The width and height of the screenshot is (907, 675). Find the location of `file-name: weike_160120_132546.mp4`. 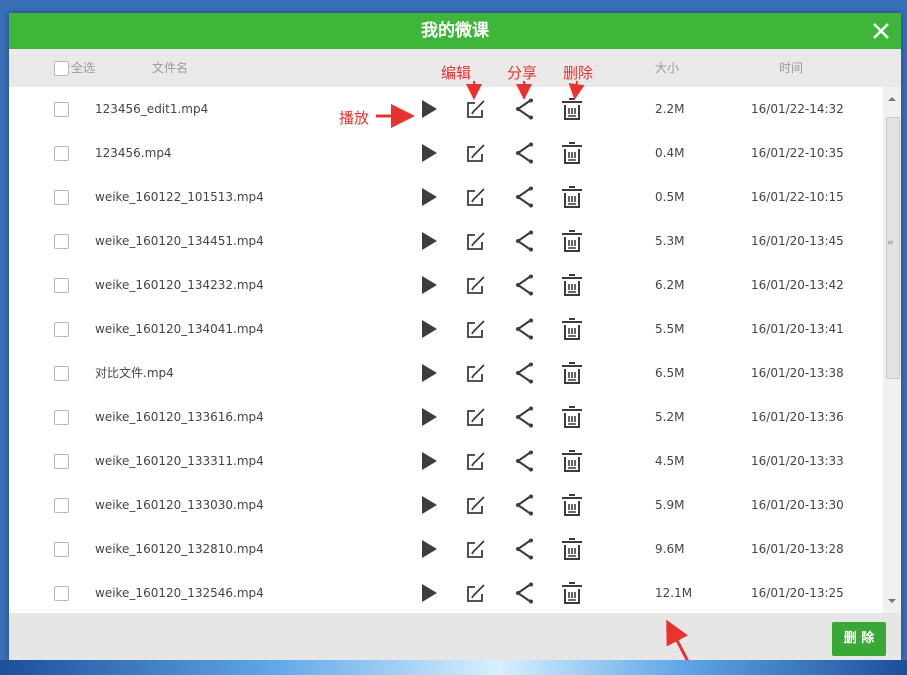

file-name: weike_160120_132546.mp4 is located at coordinates (179, 593).